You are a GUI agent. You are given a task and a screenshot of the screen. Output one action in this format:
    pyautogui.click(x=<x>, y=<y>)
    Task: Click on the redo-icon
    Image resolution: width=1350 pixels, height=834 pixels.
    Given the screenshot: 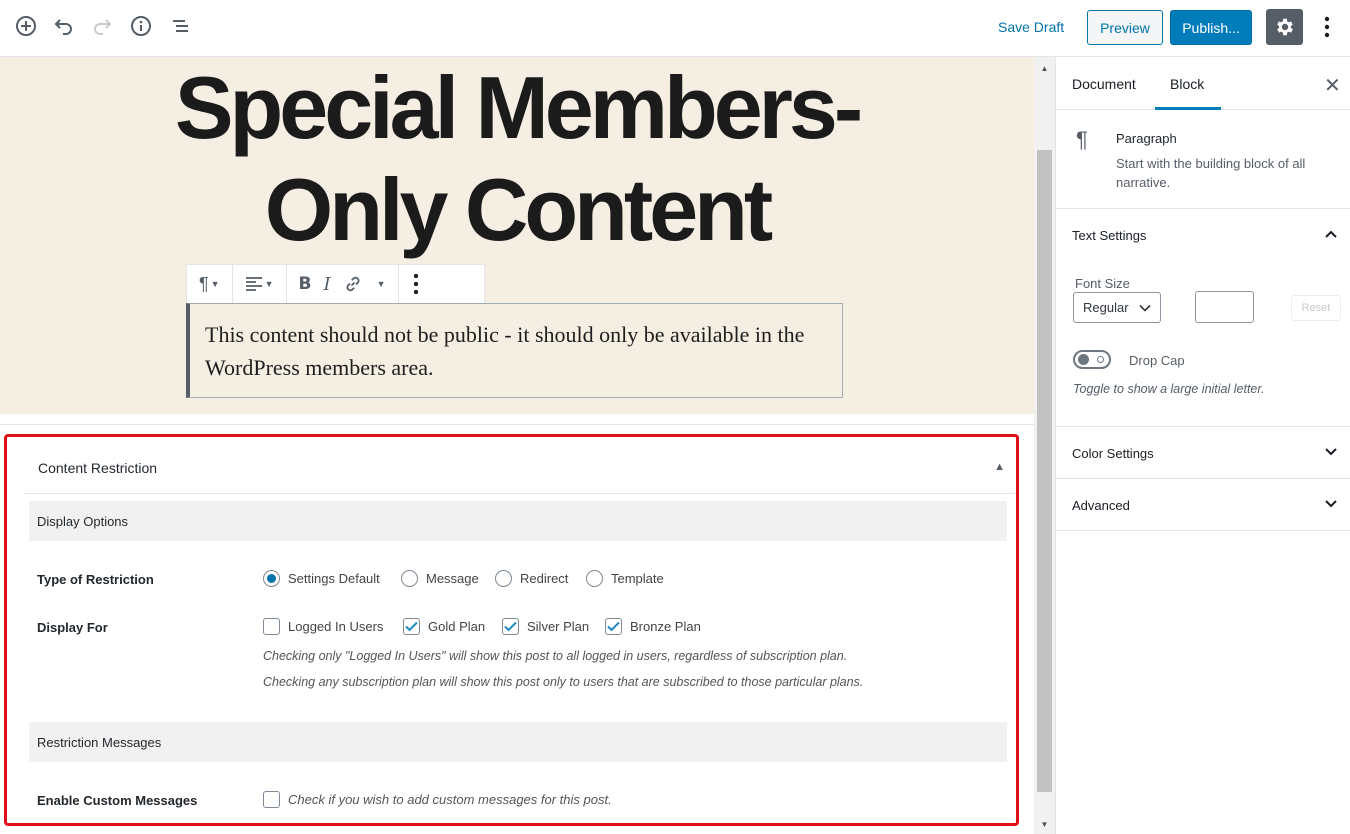 What is the action you would take?
    pyautogui.click(x=102, y=26)
    